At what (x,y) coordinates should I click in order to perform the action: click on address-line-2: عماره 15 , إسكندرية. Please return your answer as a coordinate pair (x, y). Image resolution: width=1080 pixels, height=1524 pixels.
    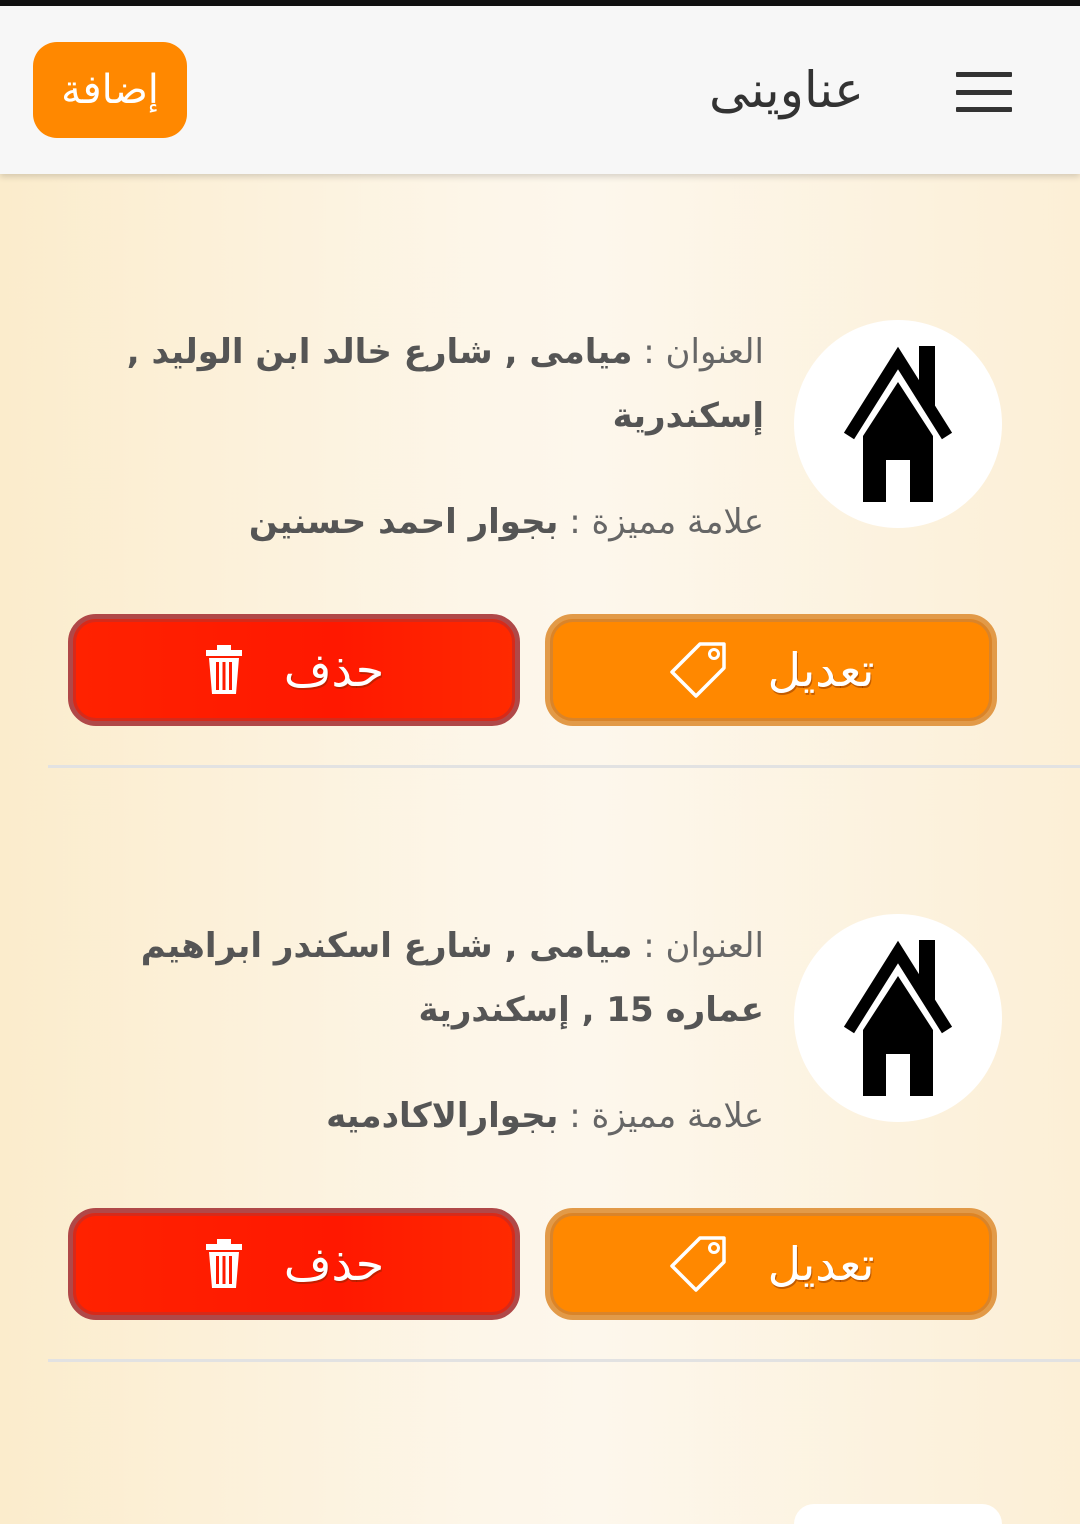
    Looking at the image, I should click on (444, 1010).